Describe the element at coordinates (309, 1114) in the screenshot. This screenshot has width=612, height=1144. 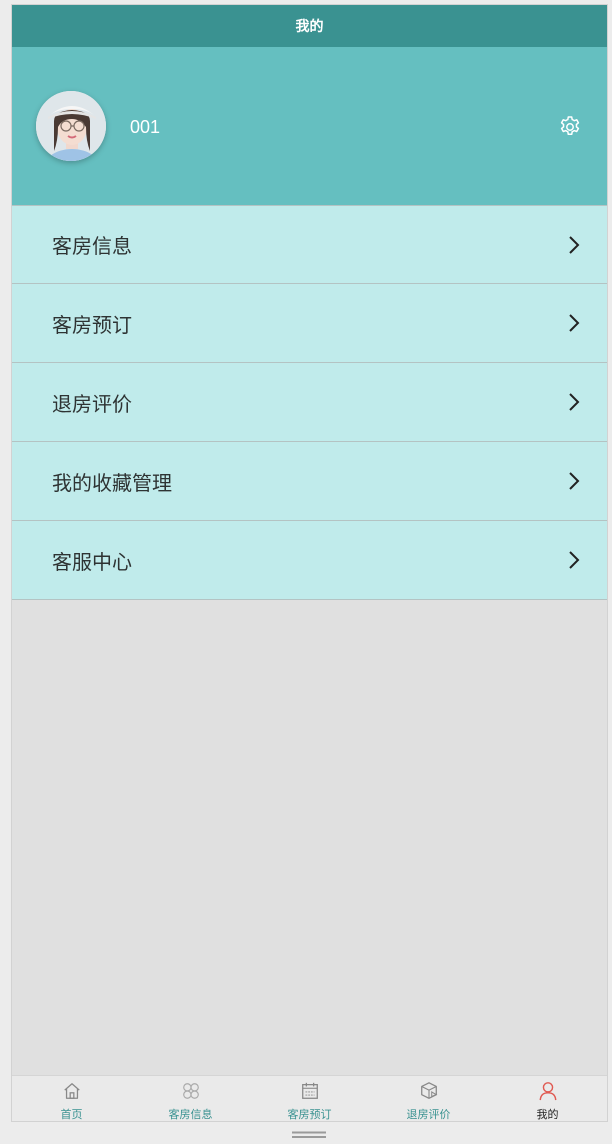
I see `tab-label: 客房预订` at that location.